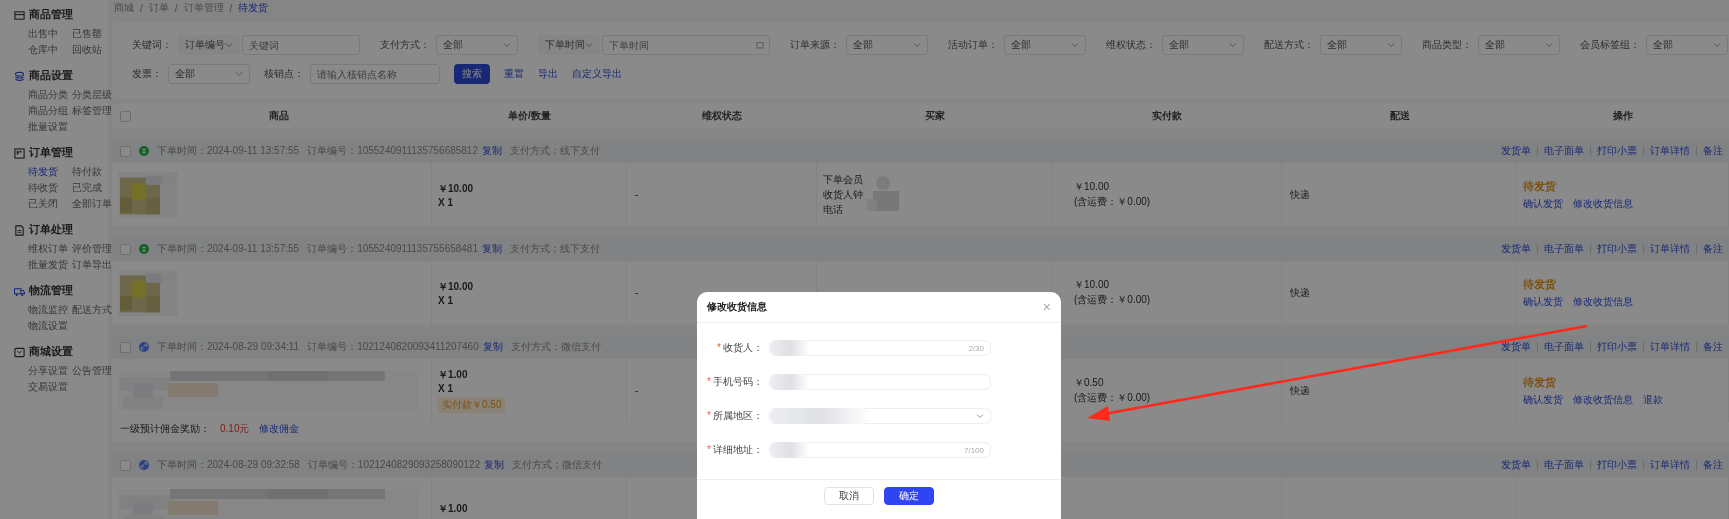  What do you see at coordinates (94, 204) in the screenshot?
I see `sidebar-item: 全部订单` at bounding box center [94, 204].